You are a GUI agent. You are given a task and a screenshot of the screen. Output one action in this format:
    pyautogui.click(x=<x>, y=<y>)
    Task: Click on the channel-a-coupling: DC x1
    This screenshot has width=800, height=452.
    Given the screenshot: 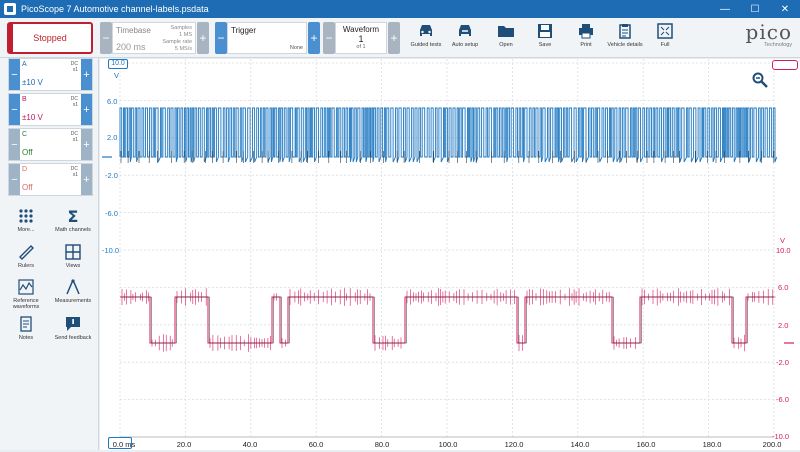 What is the action you would take?
    pyautogui.click(x=74, y=67)
    